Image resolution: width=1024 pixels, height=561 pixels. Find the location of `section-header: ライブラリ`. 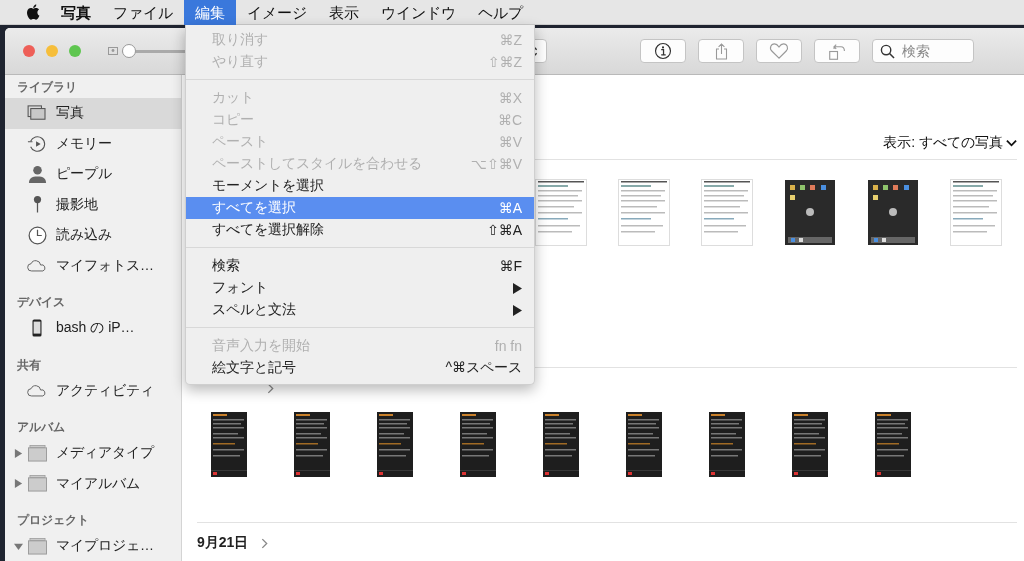

section-header: ライブラリ is located at coordinates (47, 87).